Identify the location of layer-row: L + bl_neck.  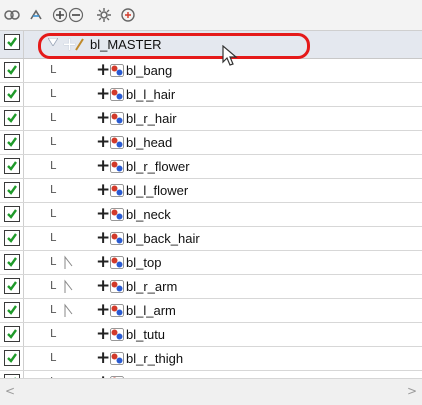
(211, 215).